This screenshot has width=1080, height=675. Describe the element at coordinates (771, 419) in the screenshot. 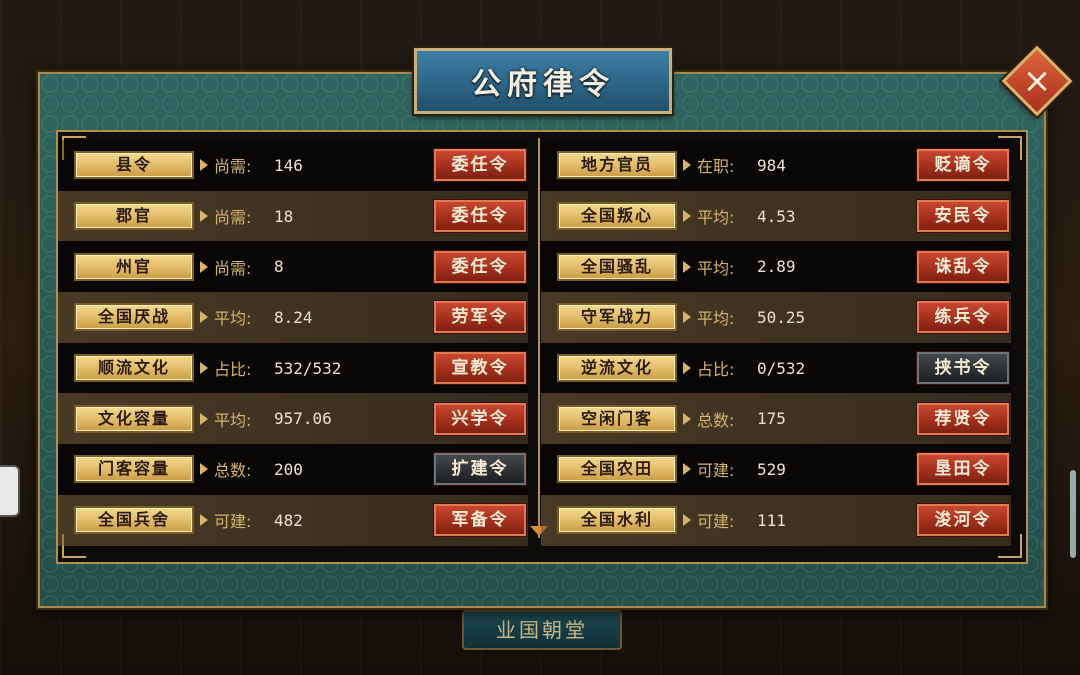

I see `decree-row-value: 175` at that location.